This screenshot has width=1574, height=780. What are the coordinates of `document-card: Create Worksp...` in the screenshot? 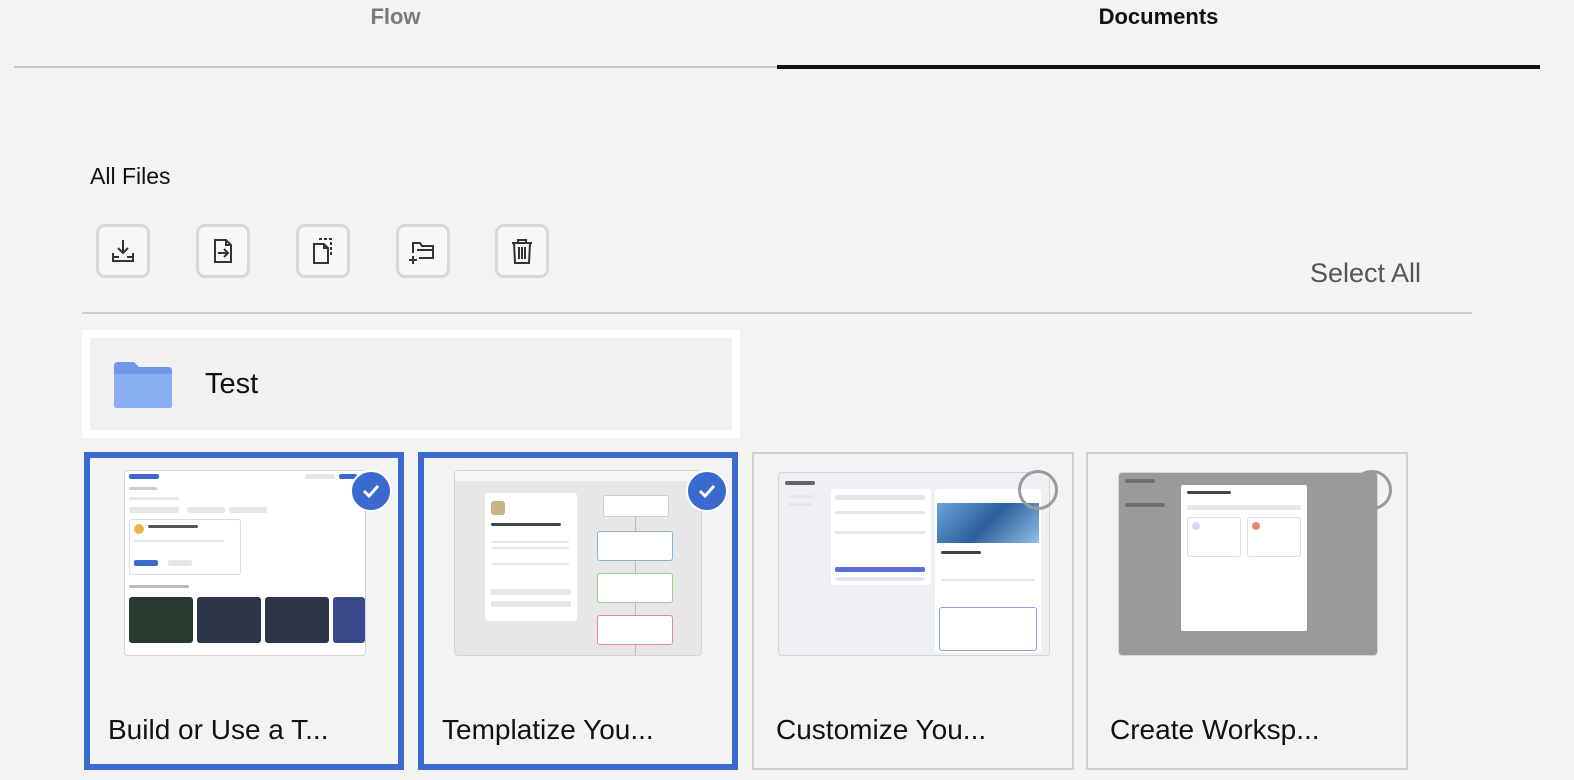 It's located at (1247, 611).